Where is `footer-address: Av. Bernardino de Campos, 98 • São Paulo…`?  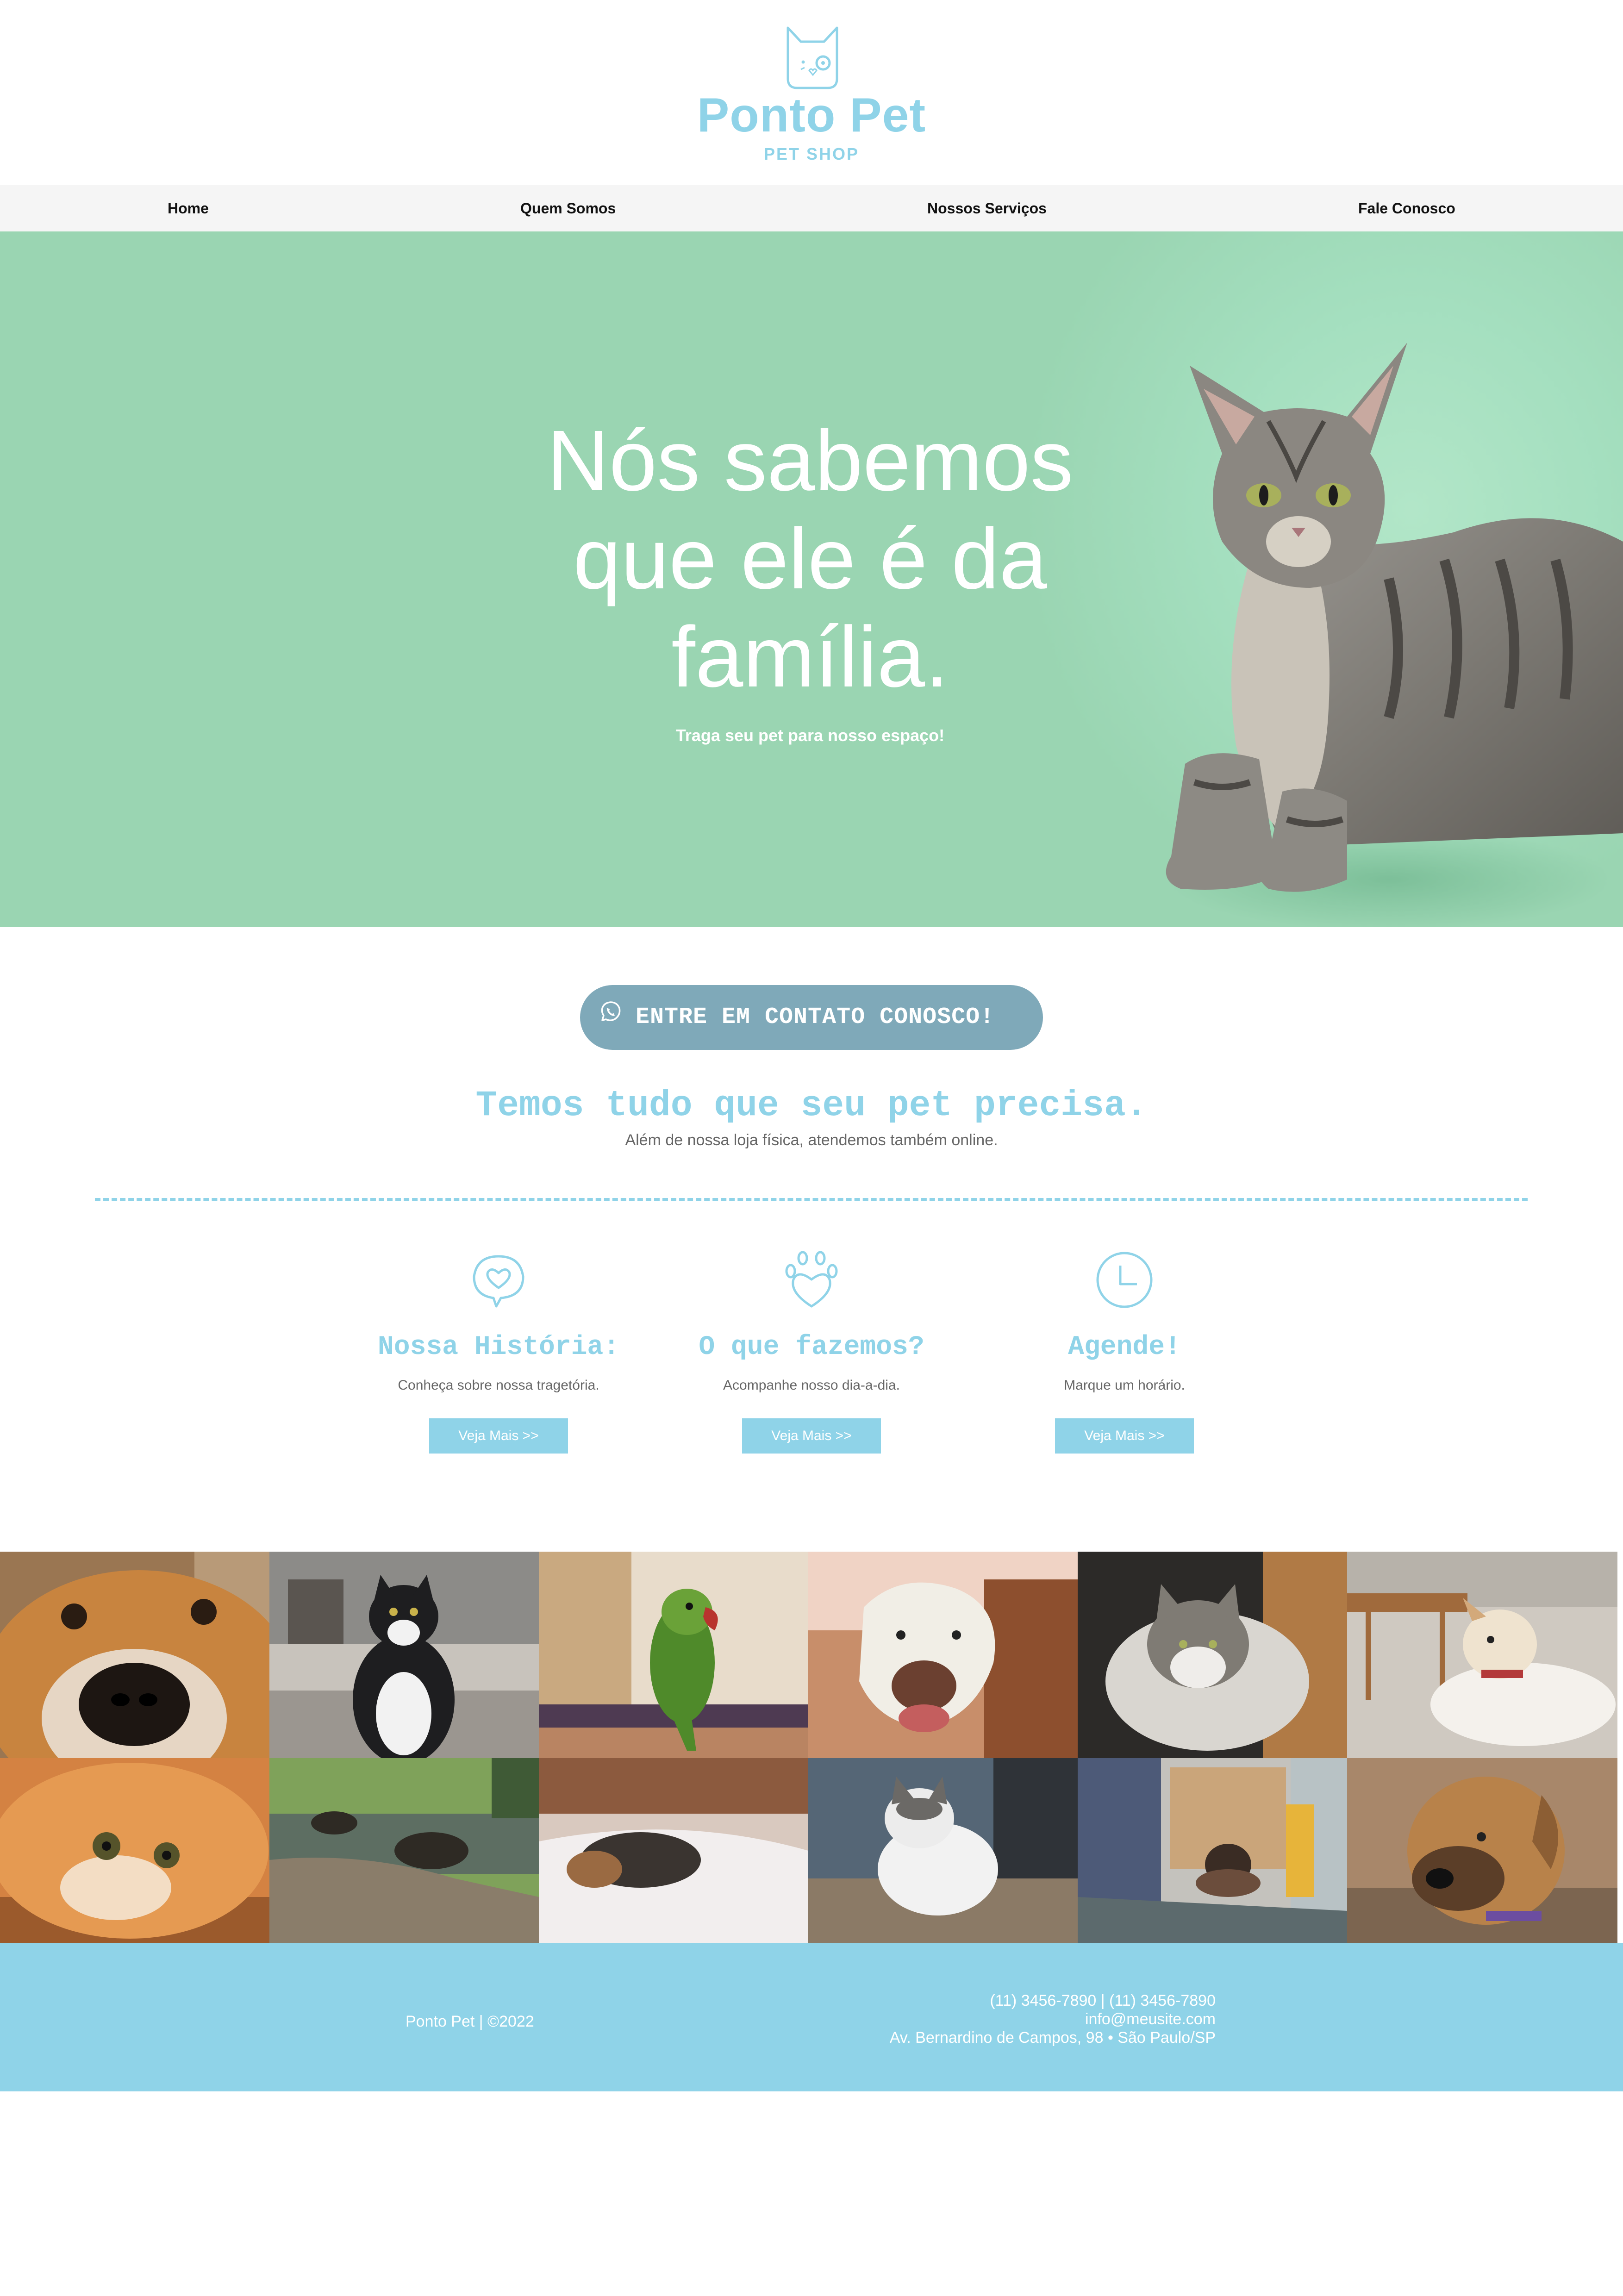
footer-address: Av. Bernardino de Campos, 98 • São Paulo… is located at coordinates (1052, 2037).